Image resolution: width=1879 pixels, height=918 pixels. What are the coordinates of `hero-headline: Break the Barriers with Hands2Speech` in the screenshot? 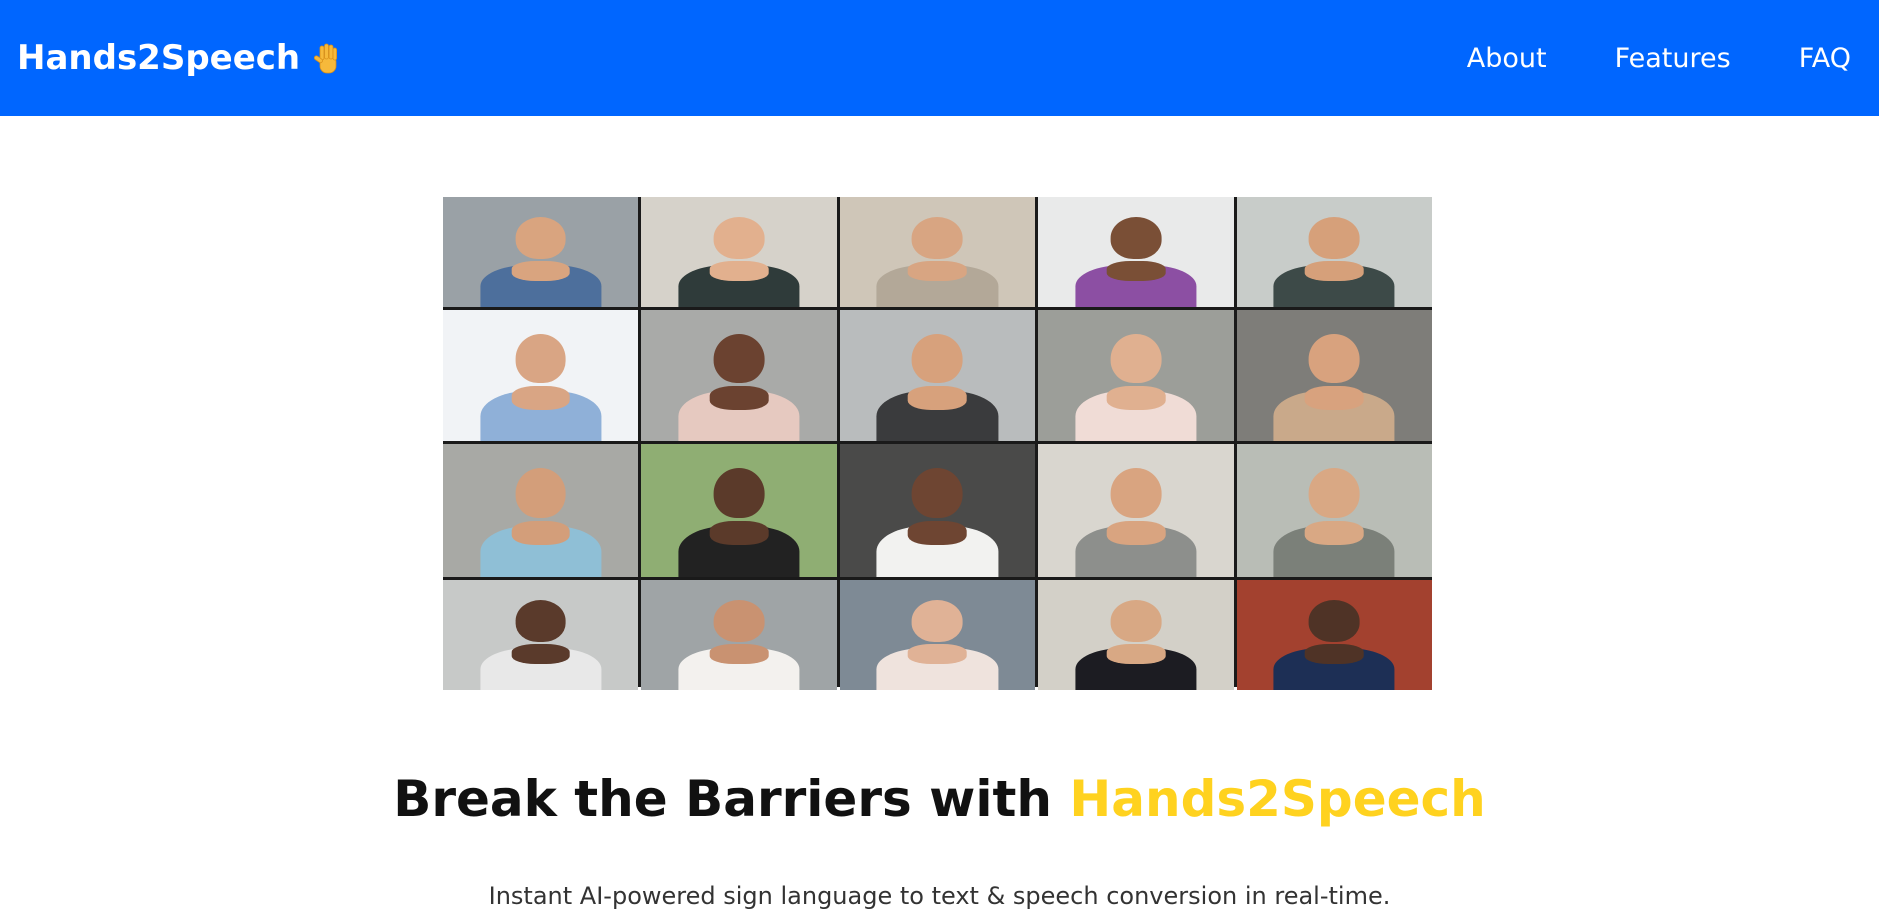 It's located at (939, 799).